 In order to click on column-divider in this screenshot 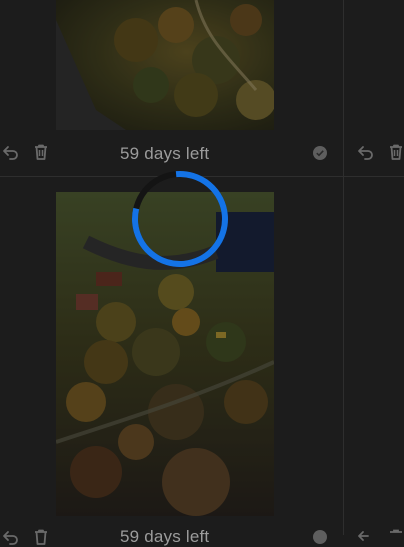, I will do `click(343, 267)`.